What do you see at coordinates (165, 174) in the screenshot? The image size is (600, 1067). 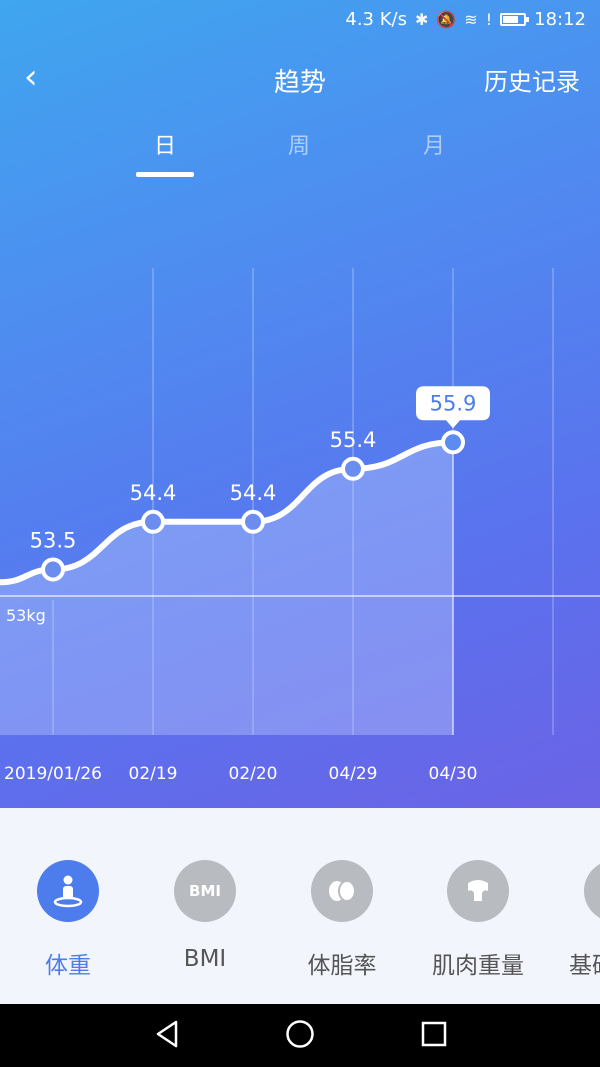 I see `active-tab-indicator` at bounding box center [165, 174].